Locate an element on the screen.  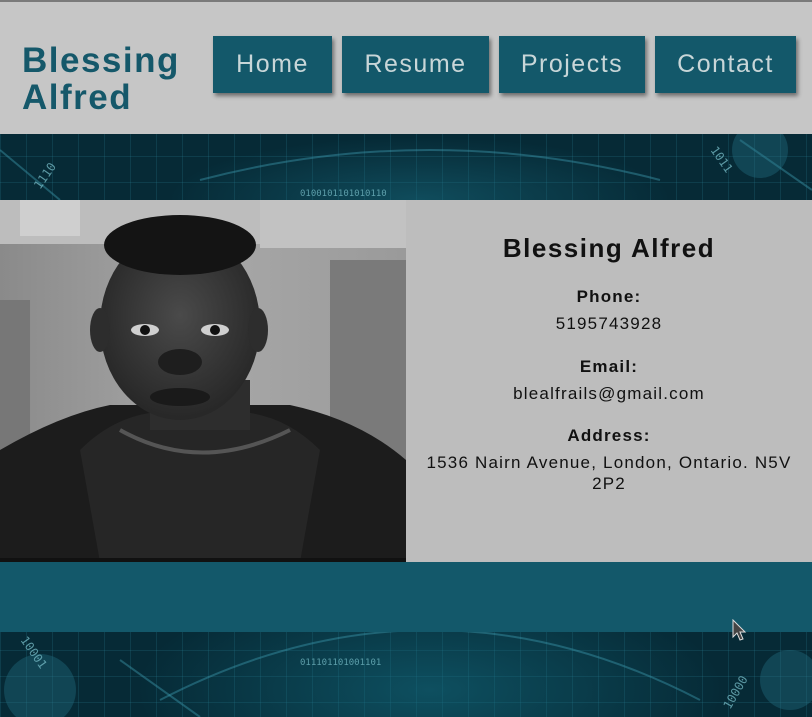
email-block: Email: blealfrails@gmail.com is located at coordinates (609, 380).